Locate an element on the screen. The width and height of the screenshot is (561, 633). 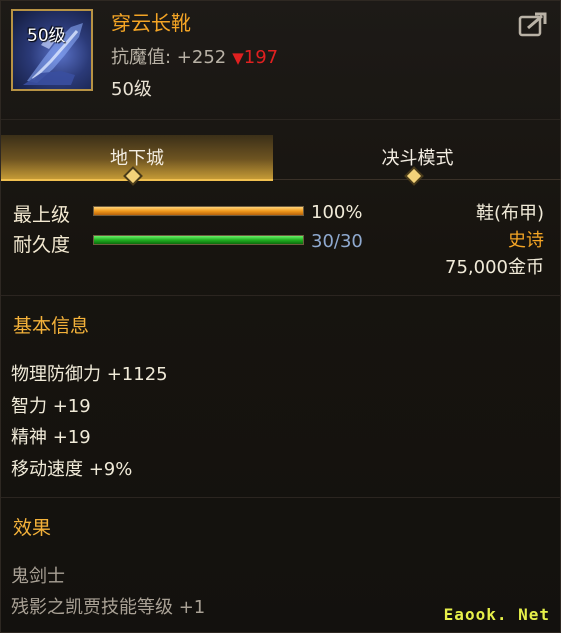
down-triangle-icon: ▼ is located at coordinates (238, 58).